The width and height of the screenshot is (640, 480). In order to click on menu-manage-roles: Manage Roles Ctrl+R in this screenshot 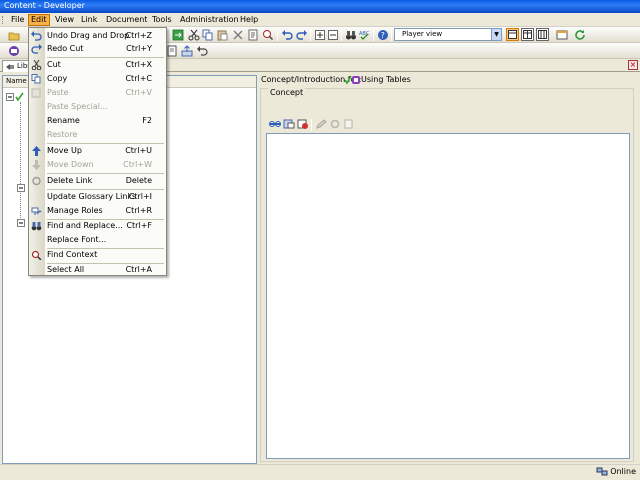, I will do `click(97, 211)`.